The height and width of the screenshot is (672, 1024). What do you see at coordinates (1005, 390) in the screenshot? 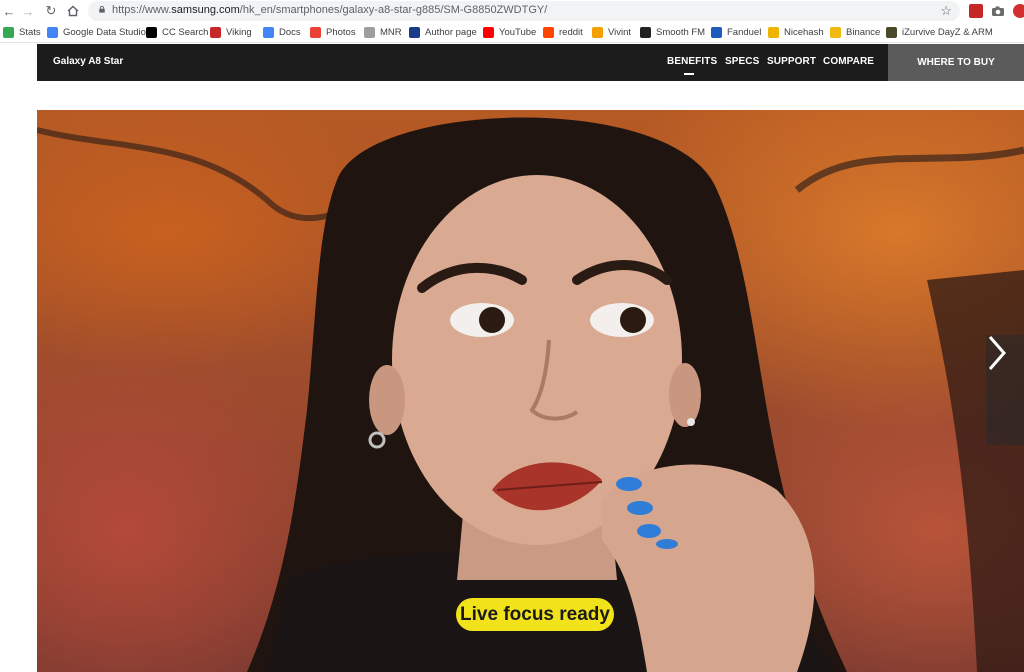
I see `next-slide-button` at bounding box center [1005, 390].